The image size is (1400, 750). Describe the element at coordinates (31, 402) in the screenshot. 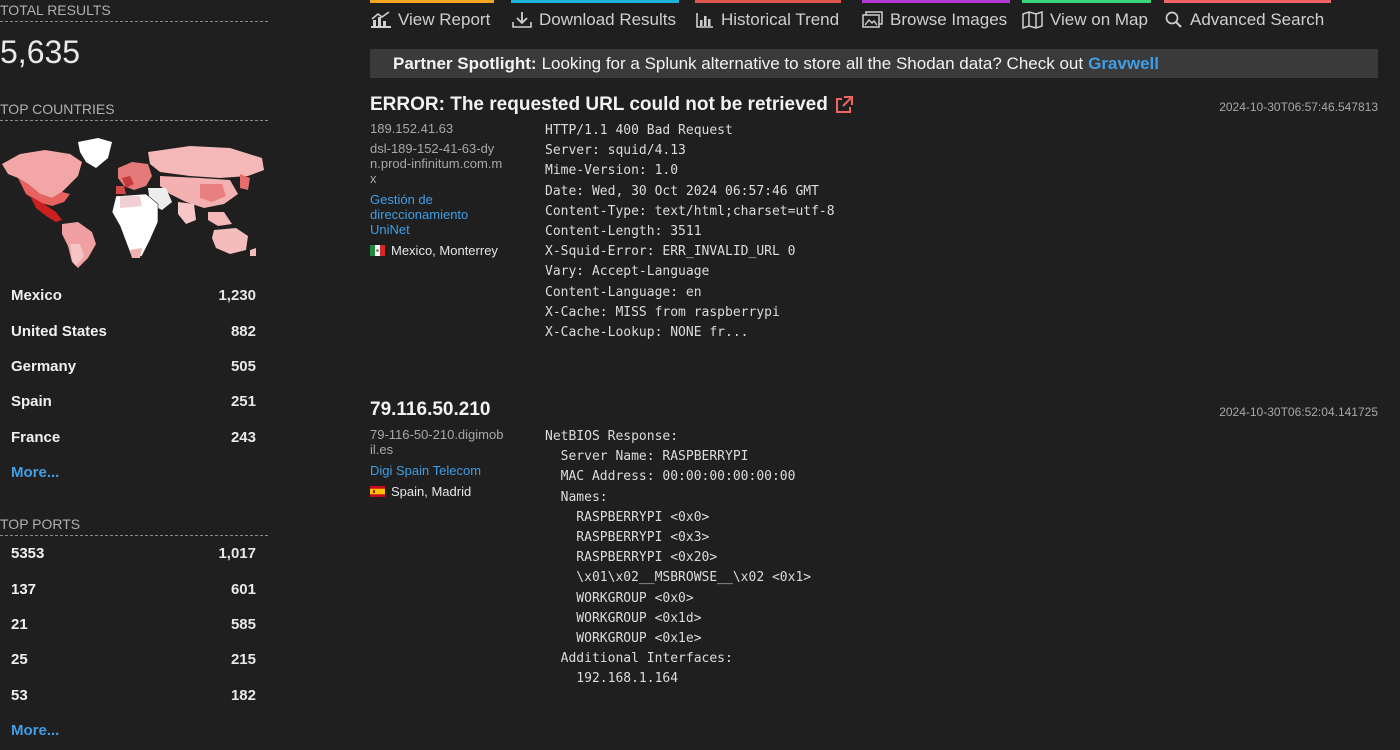

I see `country-name: Spain` at that location.